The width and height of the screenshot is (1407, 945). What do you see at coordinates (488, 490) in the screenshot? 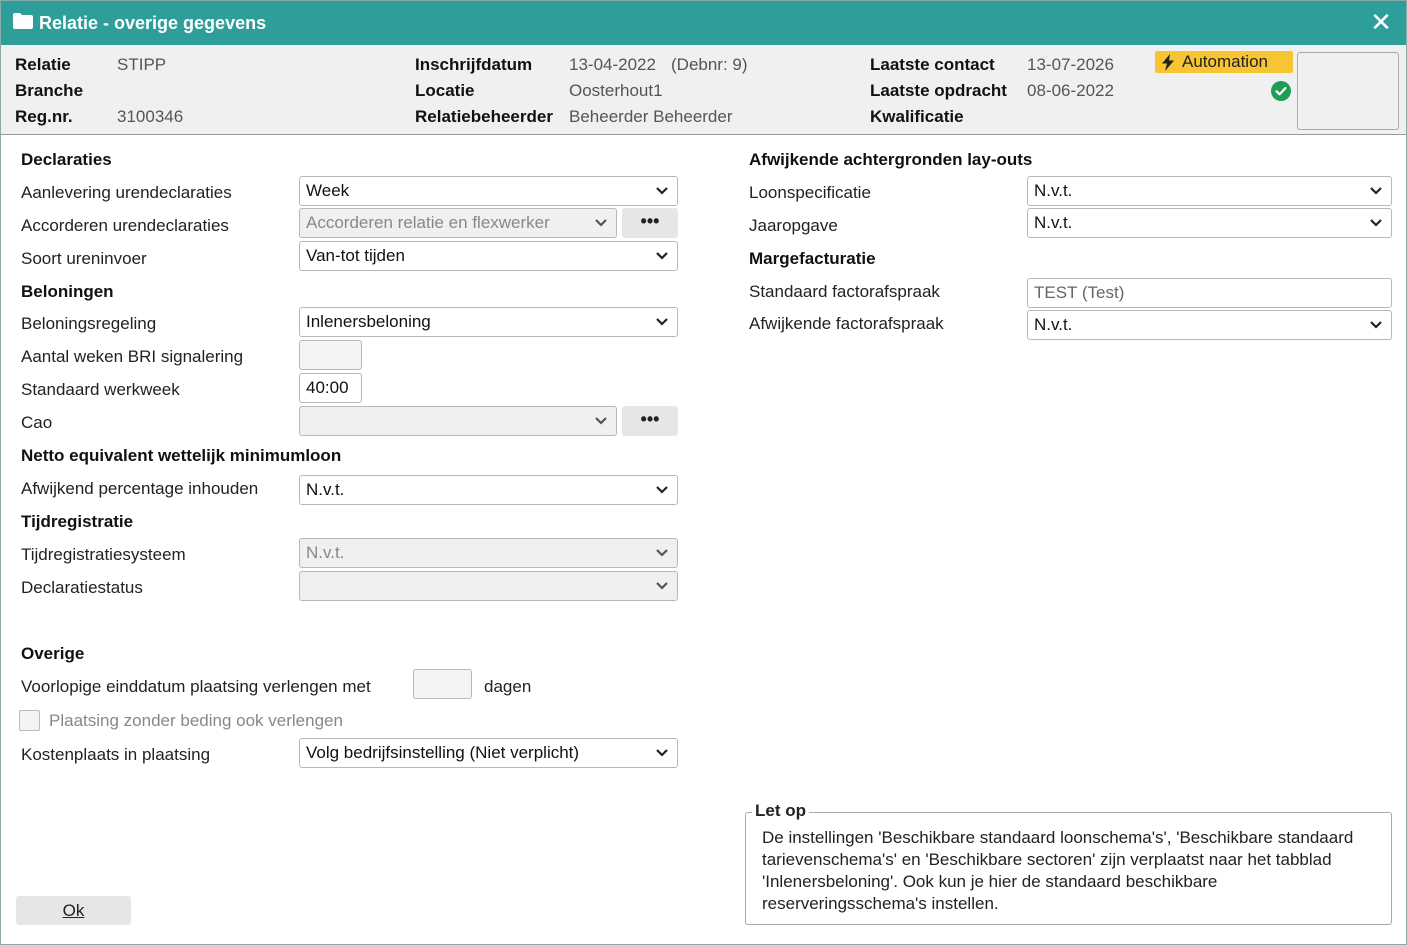
I see `percentage-select: N.v.t.` at bounding box center [488, 490].